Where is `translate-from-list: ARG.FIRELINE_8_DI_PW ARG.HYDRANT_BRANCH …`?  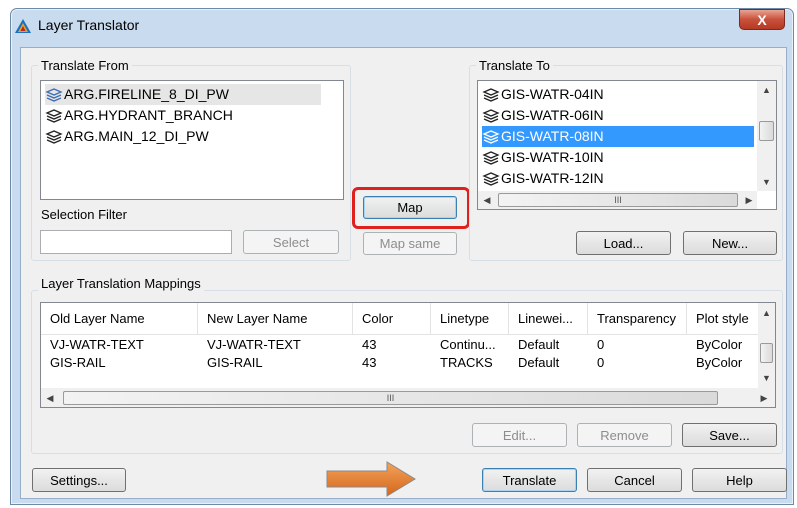
translate-from-list: ARG.FIRELINE_8_DI_PW ARG.HYDRANT_BRANCH … is located at coordinates (192, 140).